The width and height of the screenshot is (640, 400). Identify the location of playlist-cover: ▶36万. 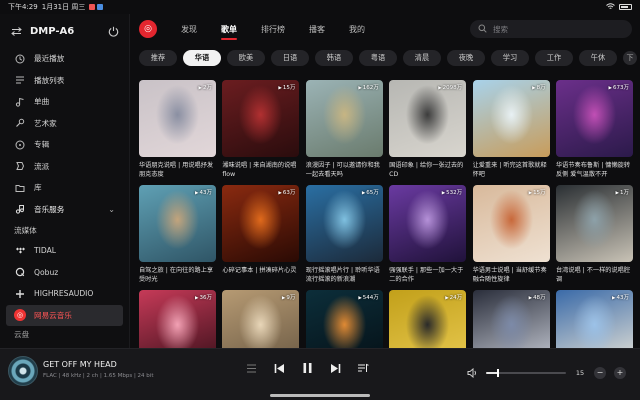
(177, 319).